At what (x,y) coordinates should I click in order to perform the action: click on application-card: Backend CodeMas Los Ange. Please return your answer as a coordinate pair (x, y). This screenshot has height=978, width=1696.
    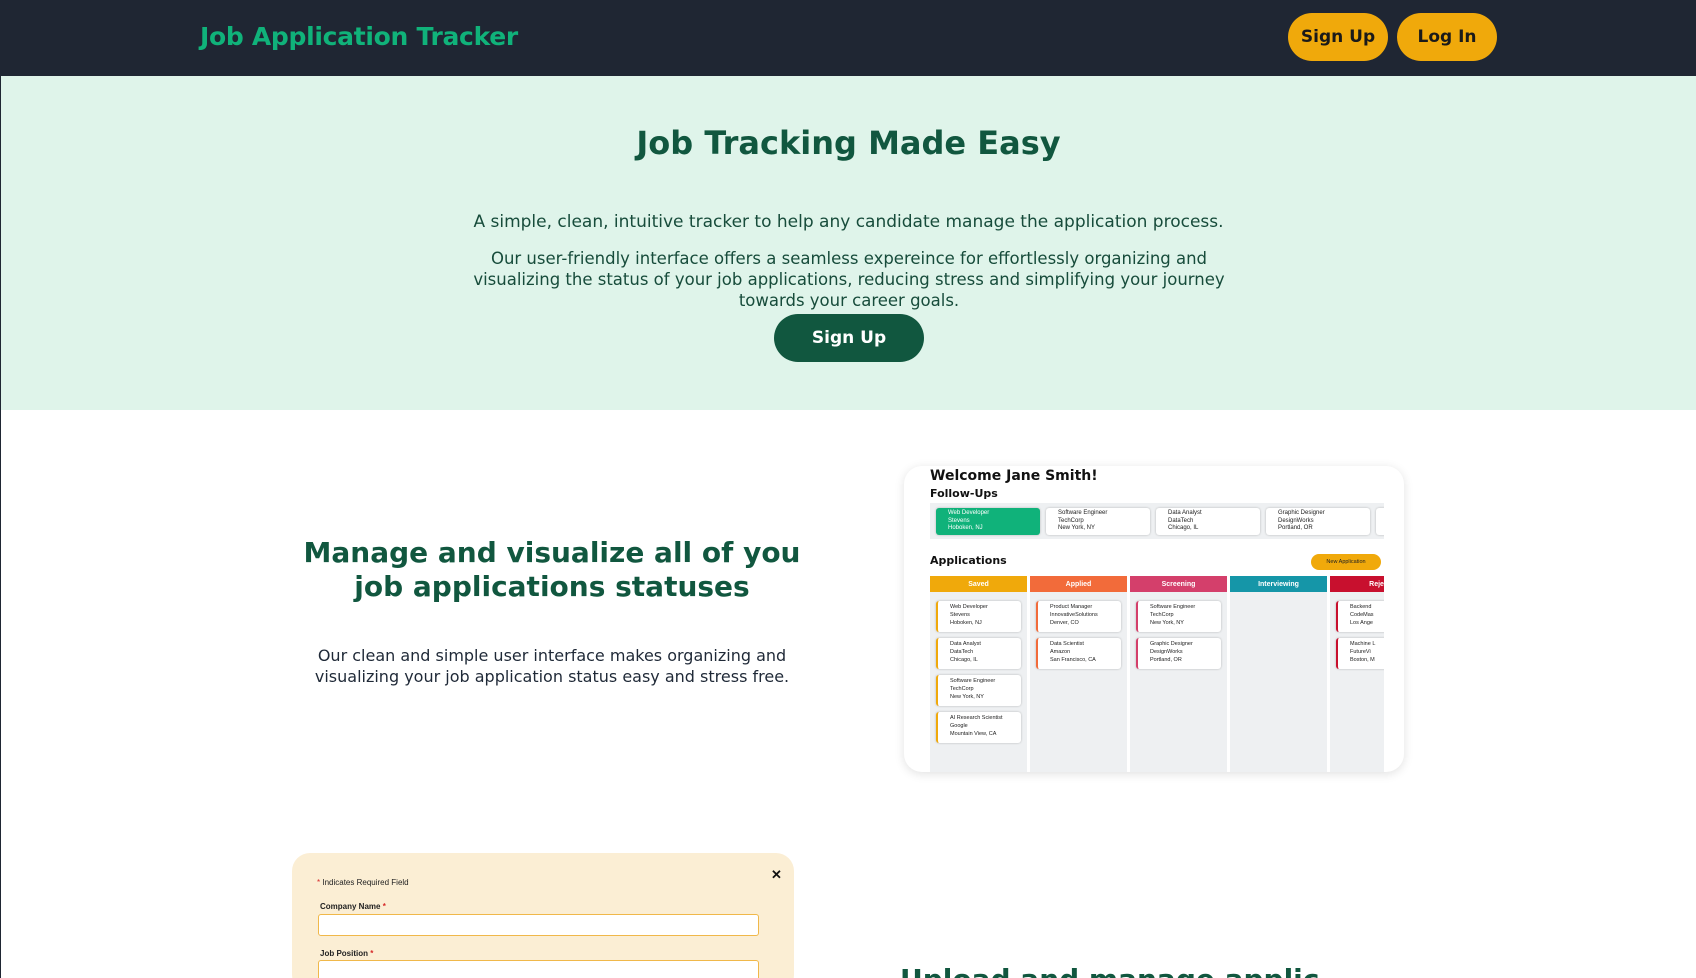
    Looking at the image, I should click on (1360, 616).